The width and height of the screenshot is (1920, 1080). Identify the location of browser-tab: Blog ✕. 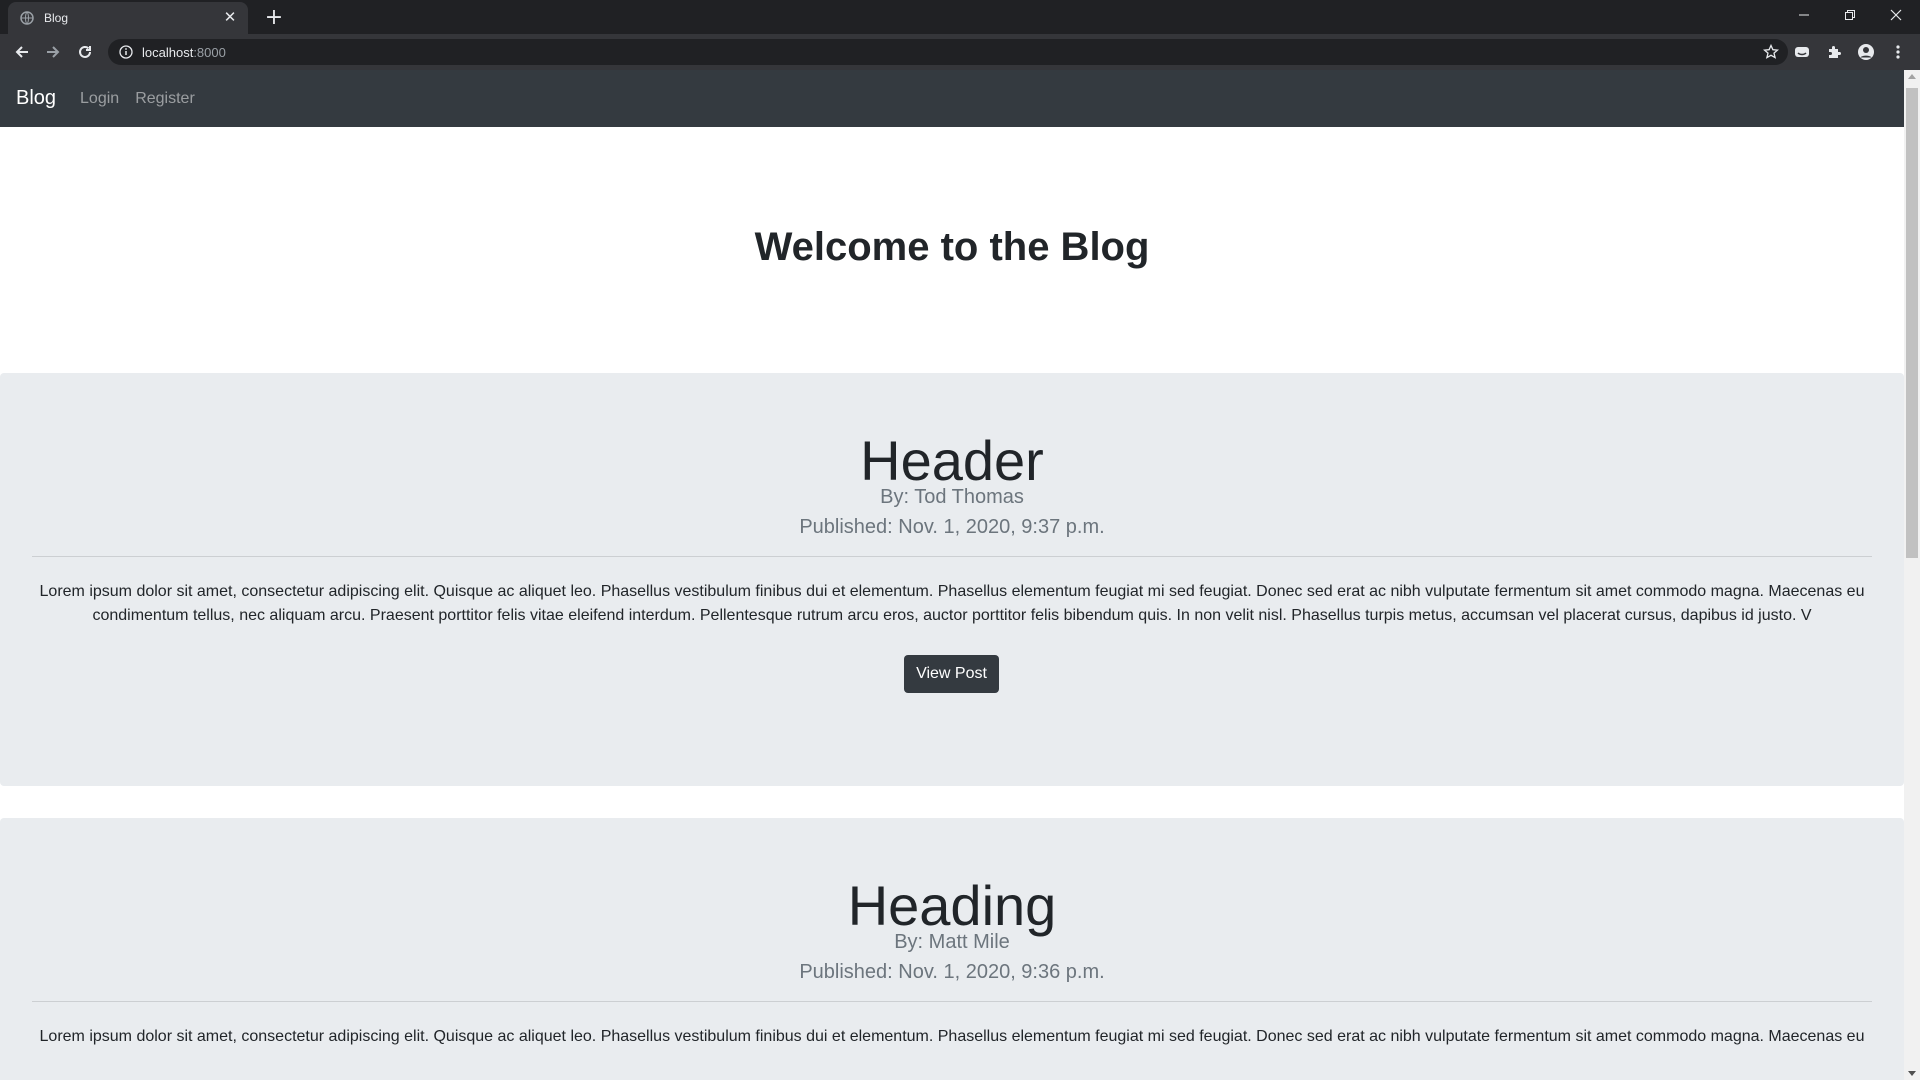
(128, 18).